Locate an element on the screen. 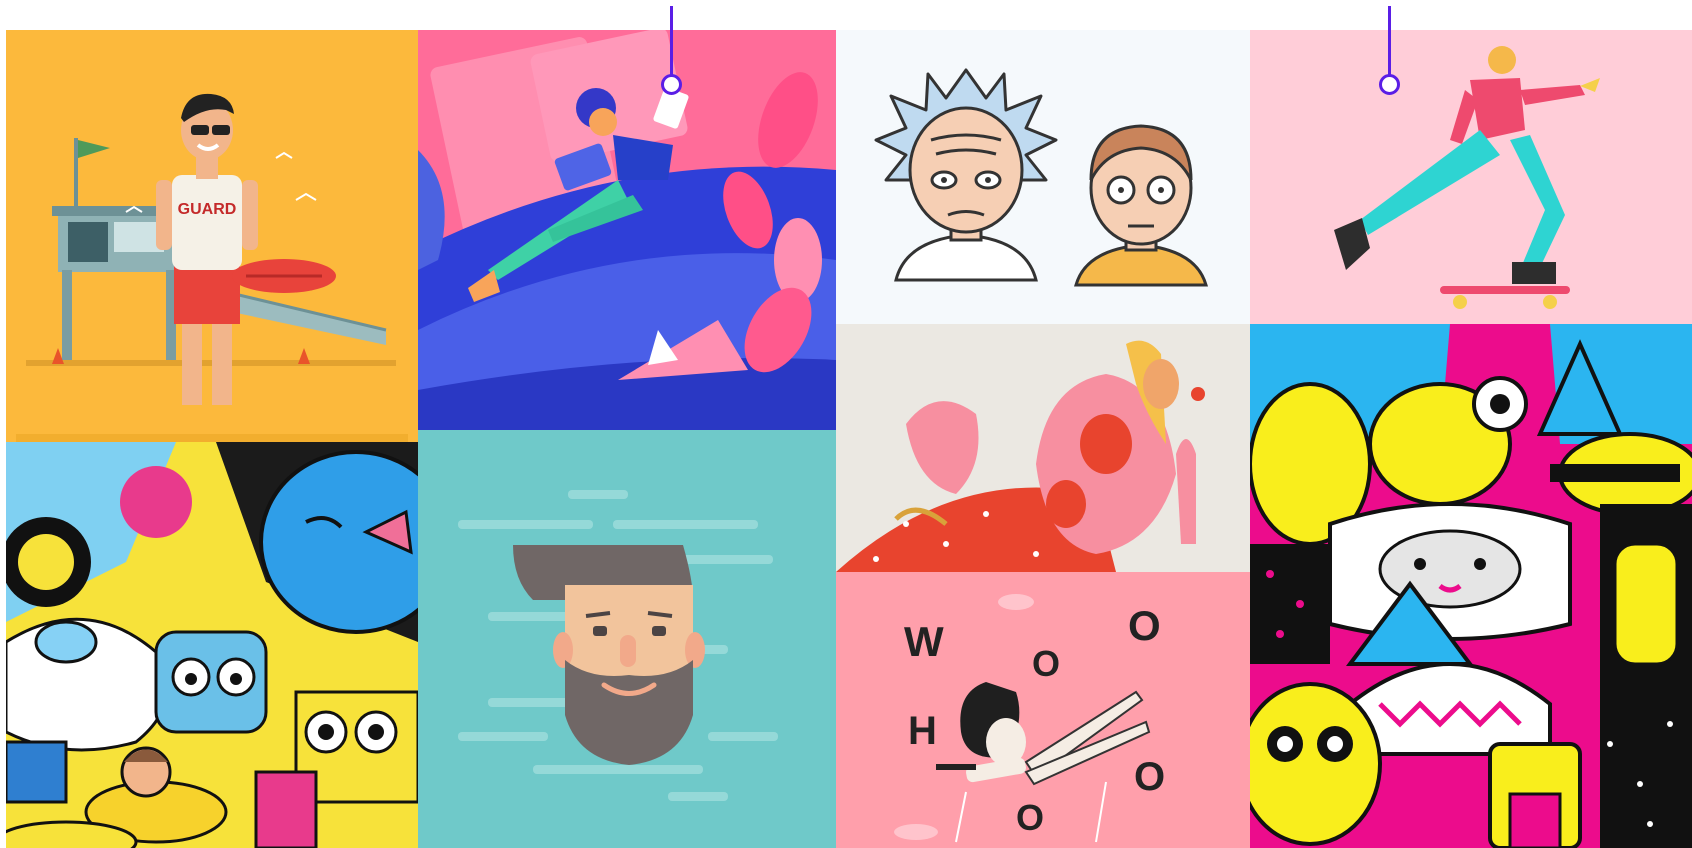 The height and width of the screenshot is (848, 1692). cartoon-collage-illustration is located at coordinates (212, 645).